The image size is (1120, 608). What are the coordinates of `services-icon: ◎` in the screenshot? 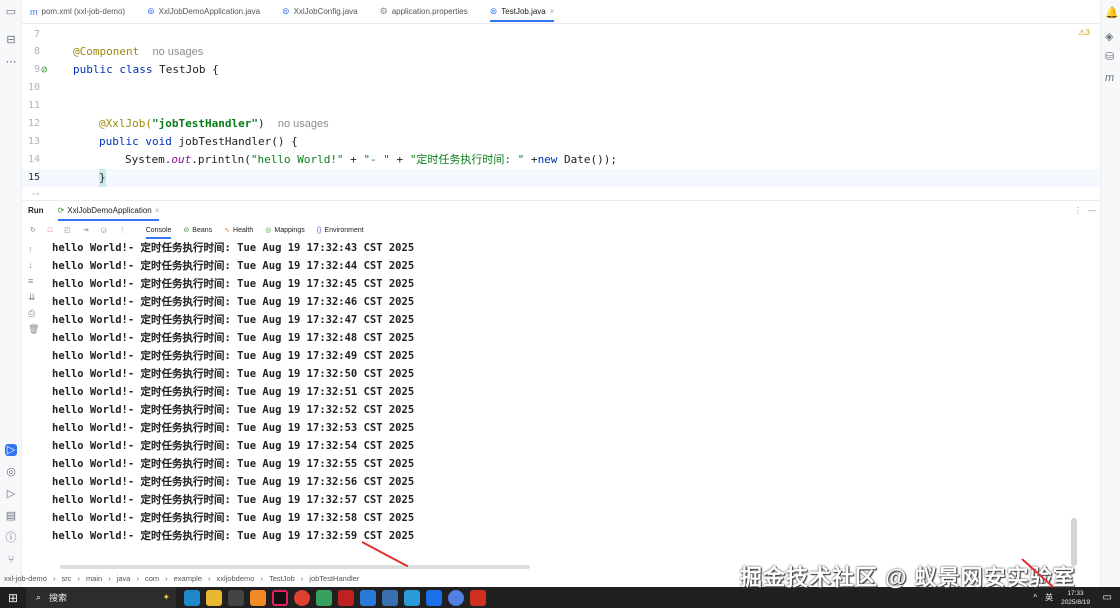 It's located at (11, 472).